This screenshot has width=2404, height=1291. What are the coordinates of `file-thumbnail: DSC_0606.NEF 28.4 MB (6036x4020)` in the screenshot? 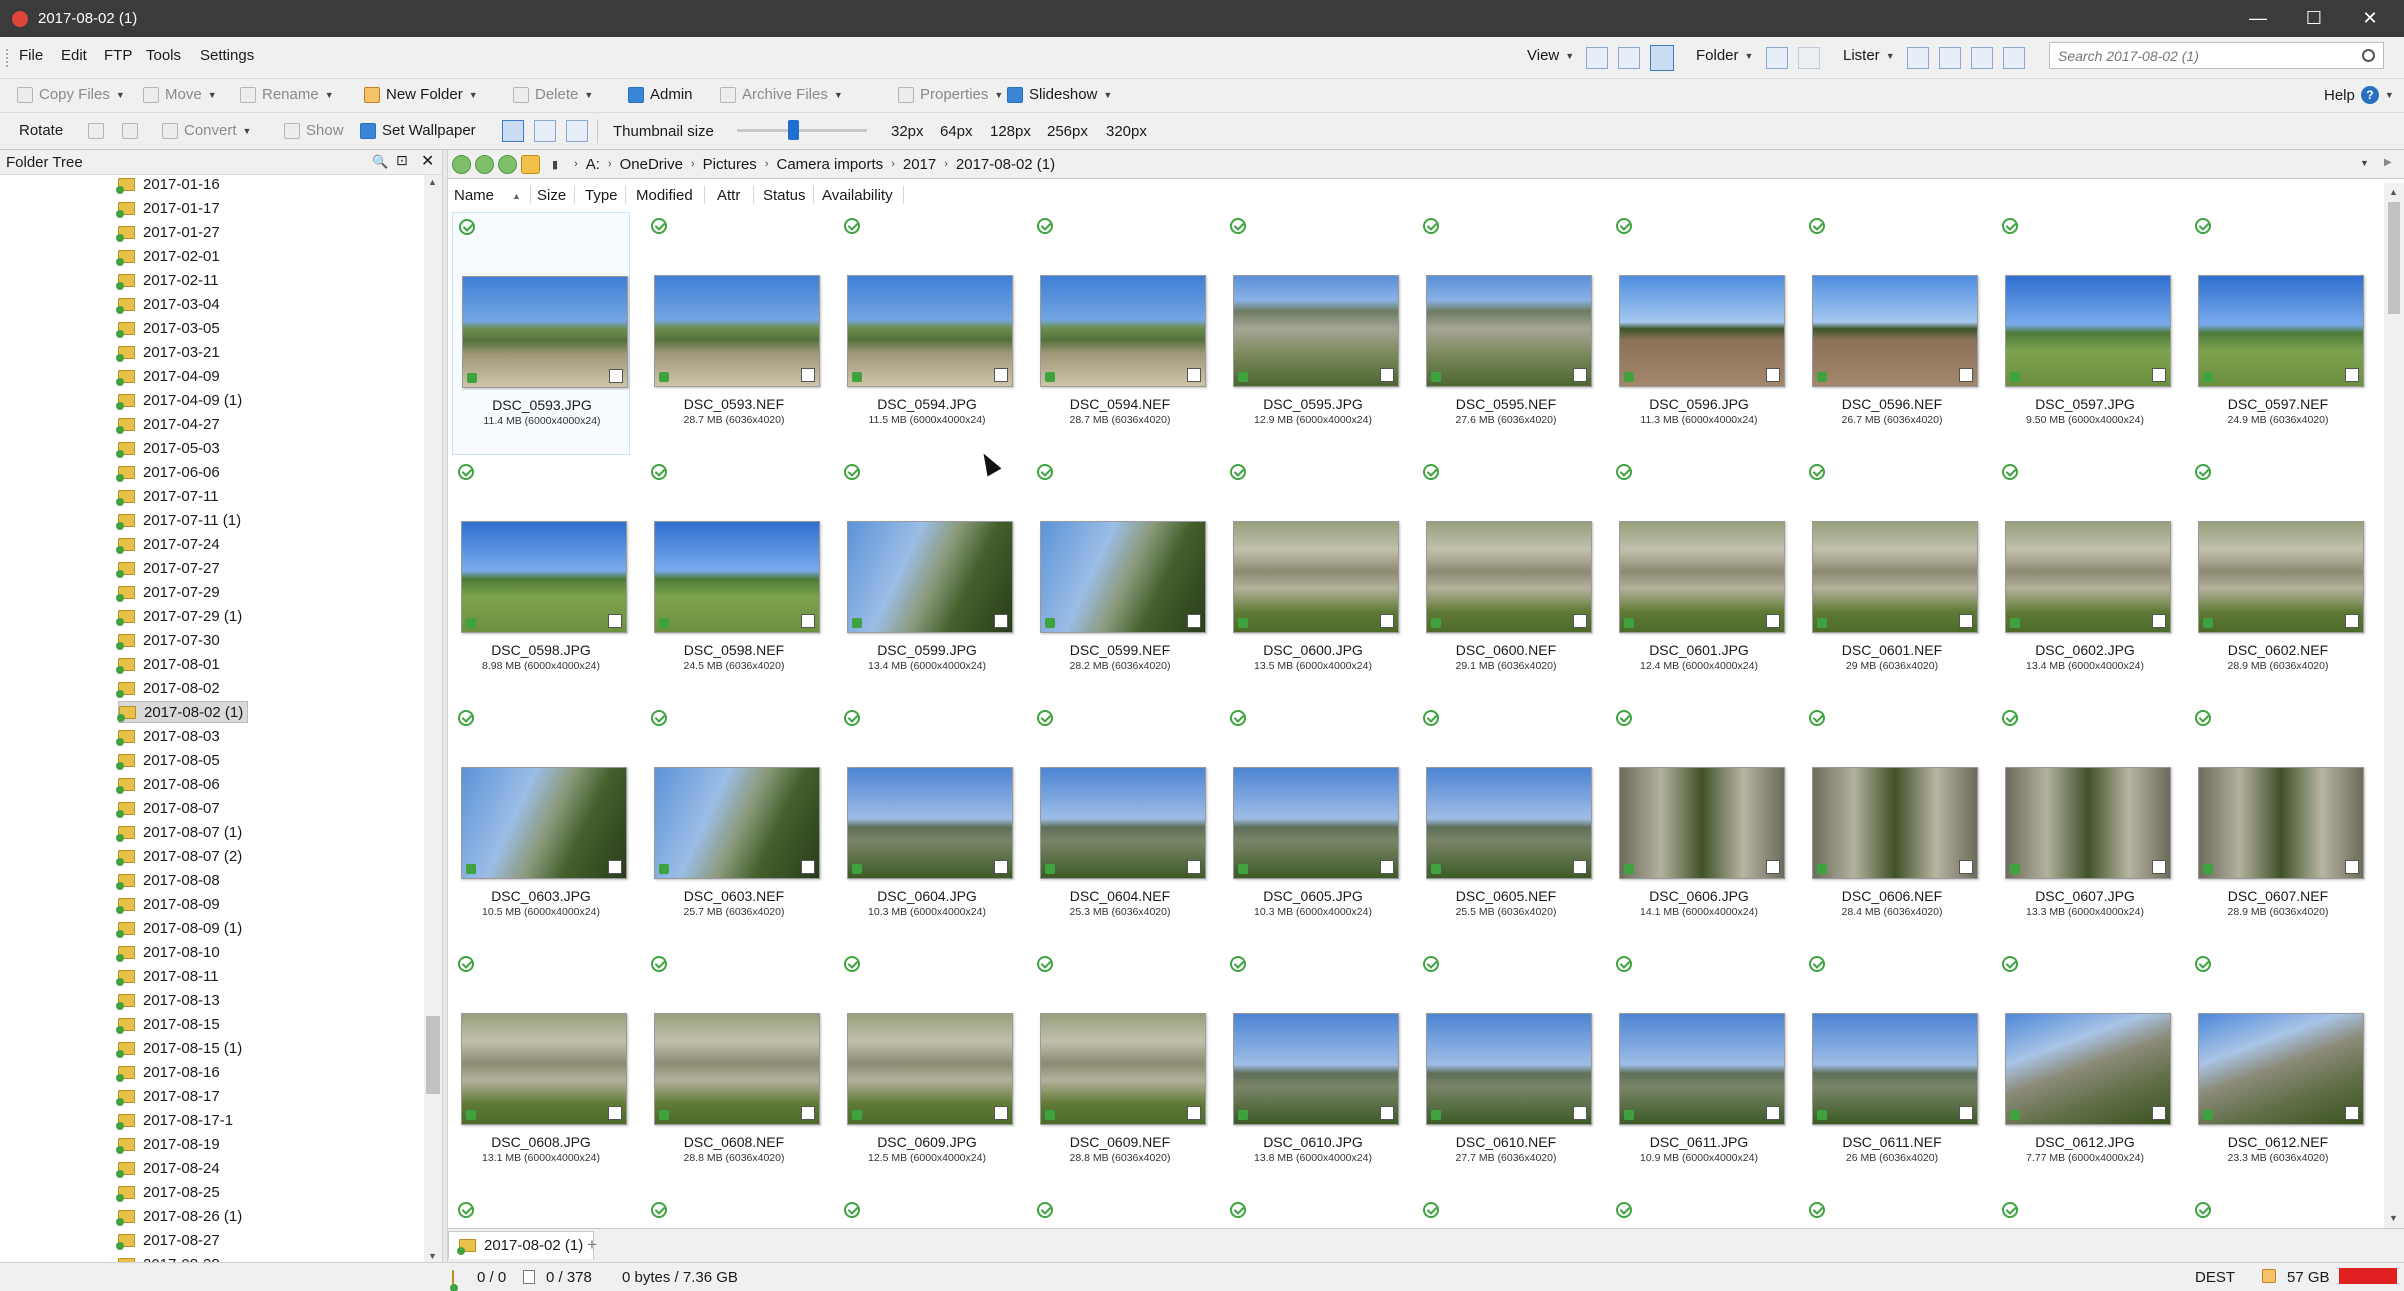 It's located at (1892, 825).